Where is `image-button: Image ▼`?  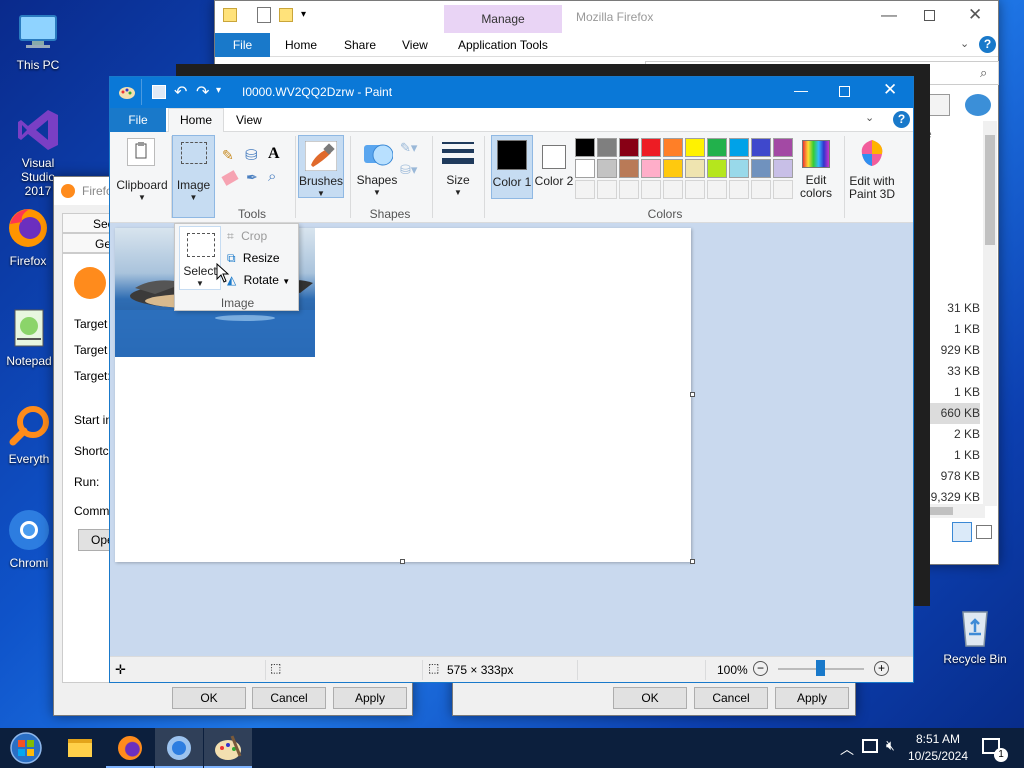 image-button: Image ▼ is located at coordinates (193, 176).